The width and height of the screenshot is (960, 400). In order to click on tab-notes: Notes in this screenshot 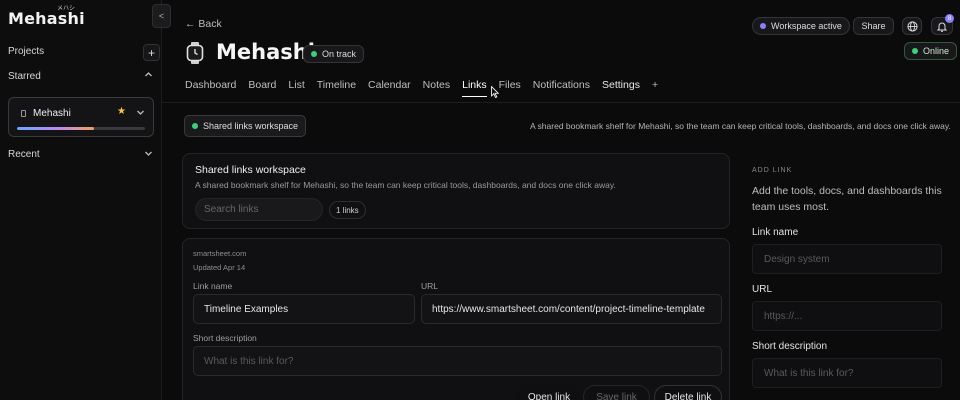, I will do `click(436, 88)`.